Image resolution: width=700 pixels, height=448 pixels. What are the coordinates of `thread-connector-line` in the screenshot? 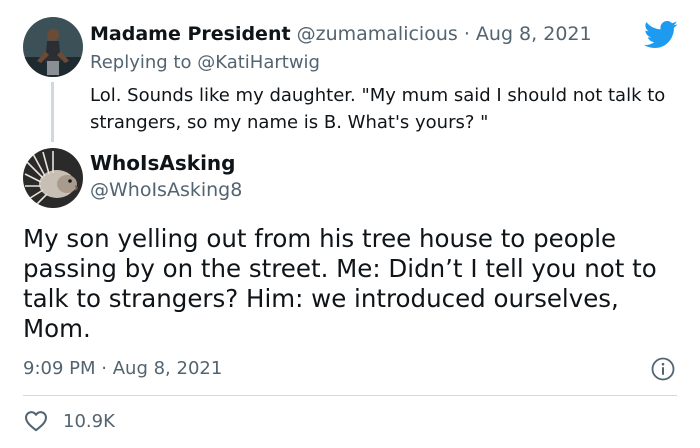 It's located at (52, 112).